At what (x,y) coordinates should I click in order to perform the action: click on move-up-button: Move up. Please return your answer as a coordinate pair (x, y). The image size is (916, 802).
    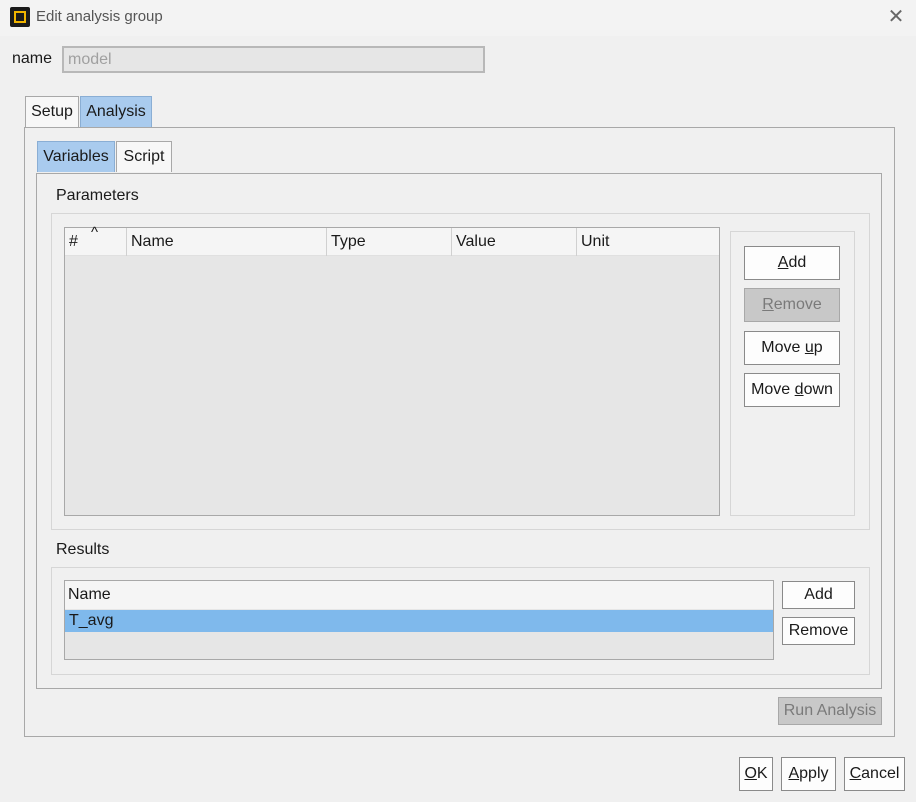
    Looking at the image, I should click on (792, 348).